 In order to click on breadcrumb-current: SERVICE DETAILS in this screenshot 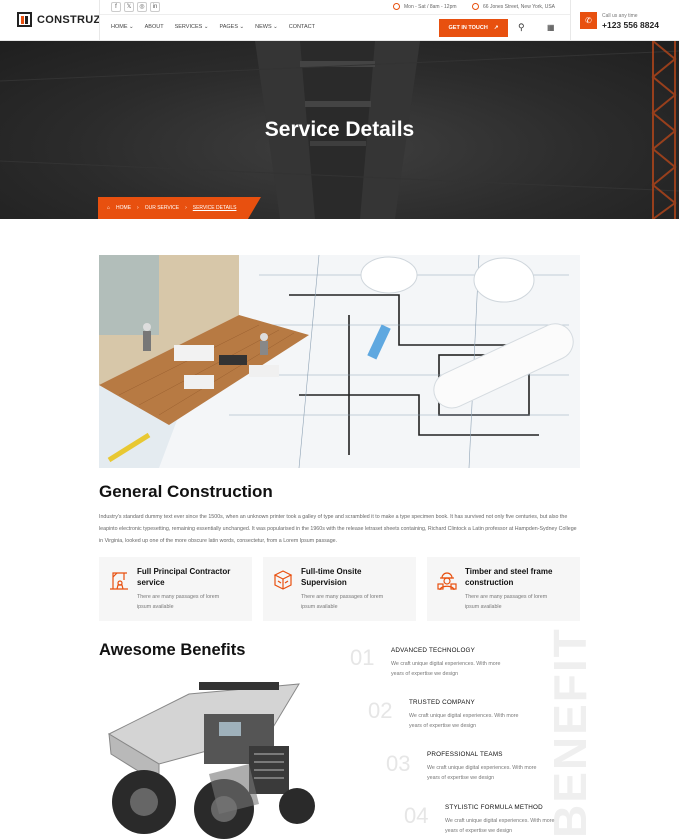, I will do `click(214, 208)`.